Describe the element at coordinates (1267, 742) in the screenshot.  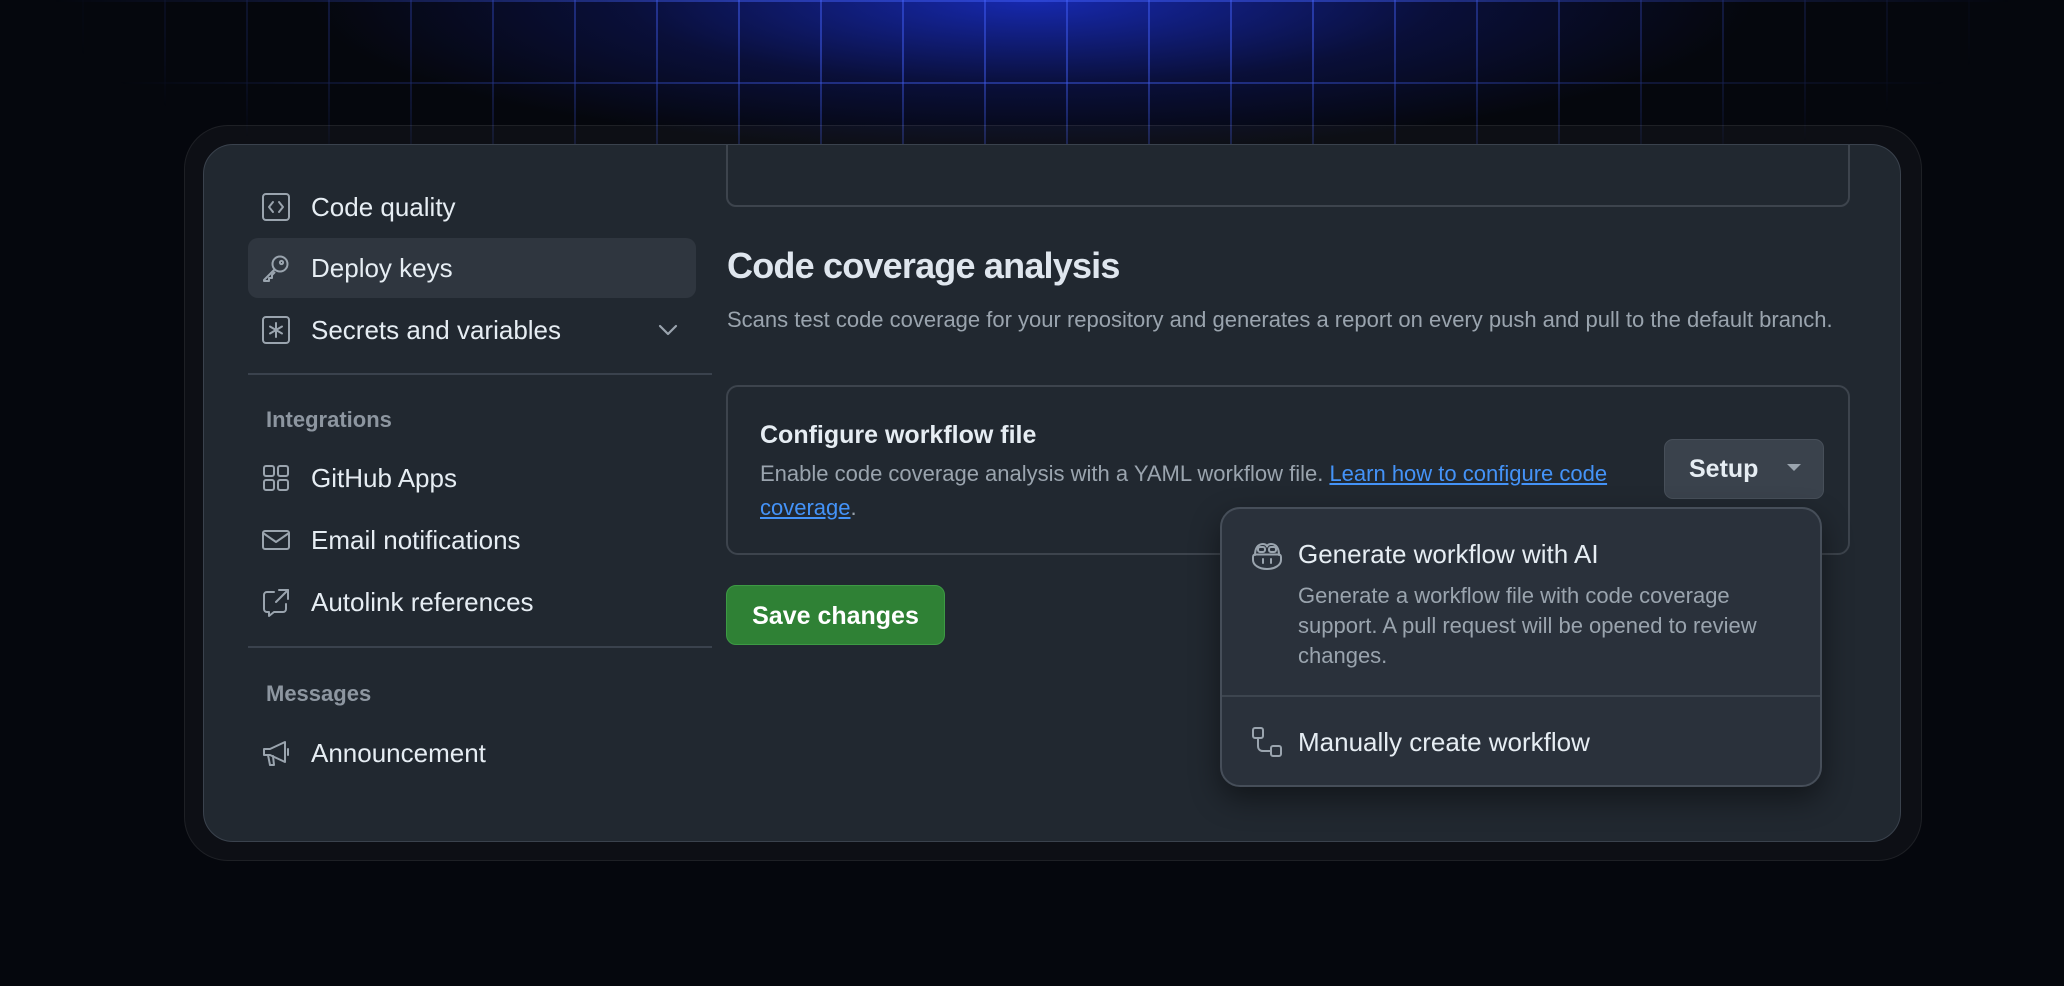
I see `workflow-icon` at that location.